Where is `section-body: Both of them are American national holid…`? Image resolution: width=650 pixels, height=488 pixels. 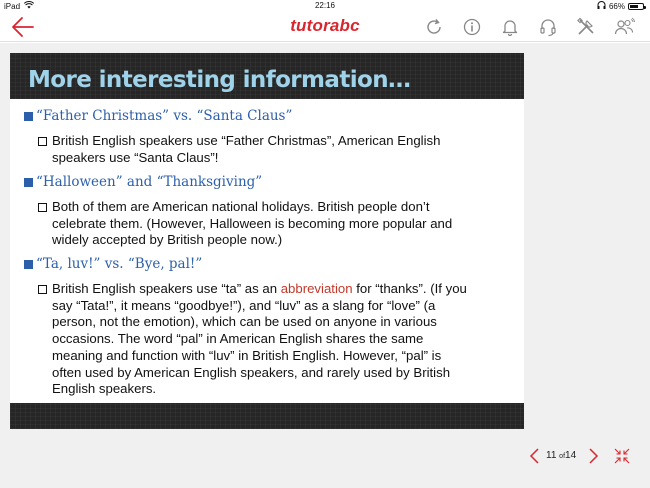 section-body: Both of them are American national holid… is located at coordinates (273, 224).